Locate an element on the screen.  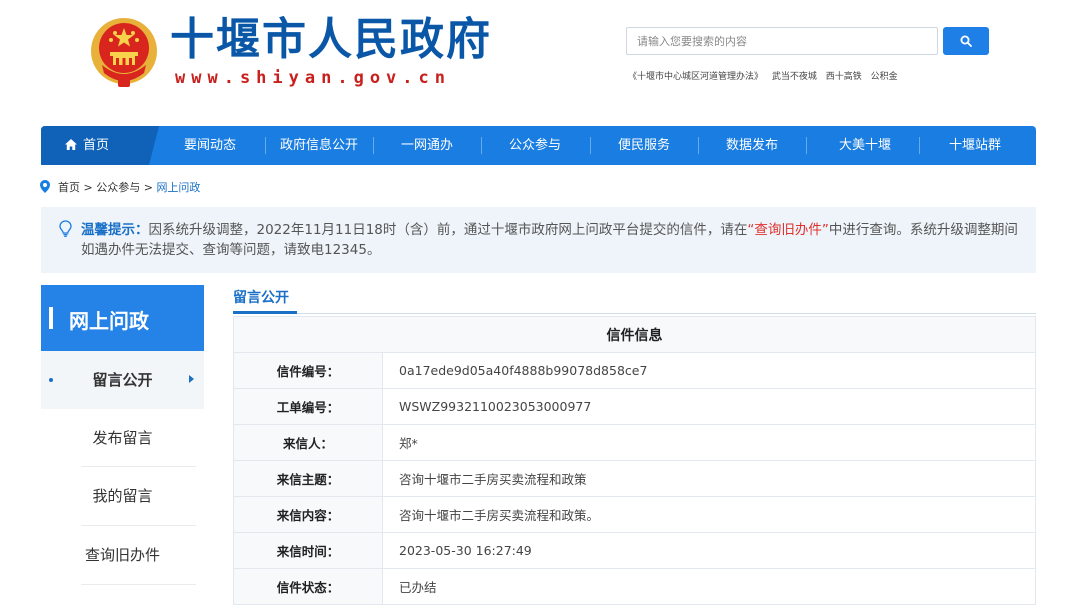
nav-item-home: 首页 is located at coordinates (95, 145).